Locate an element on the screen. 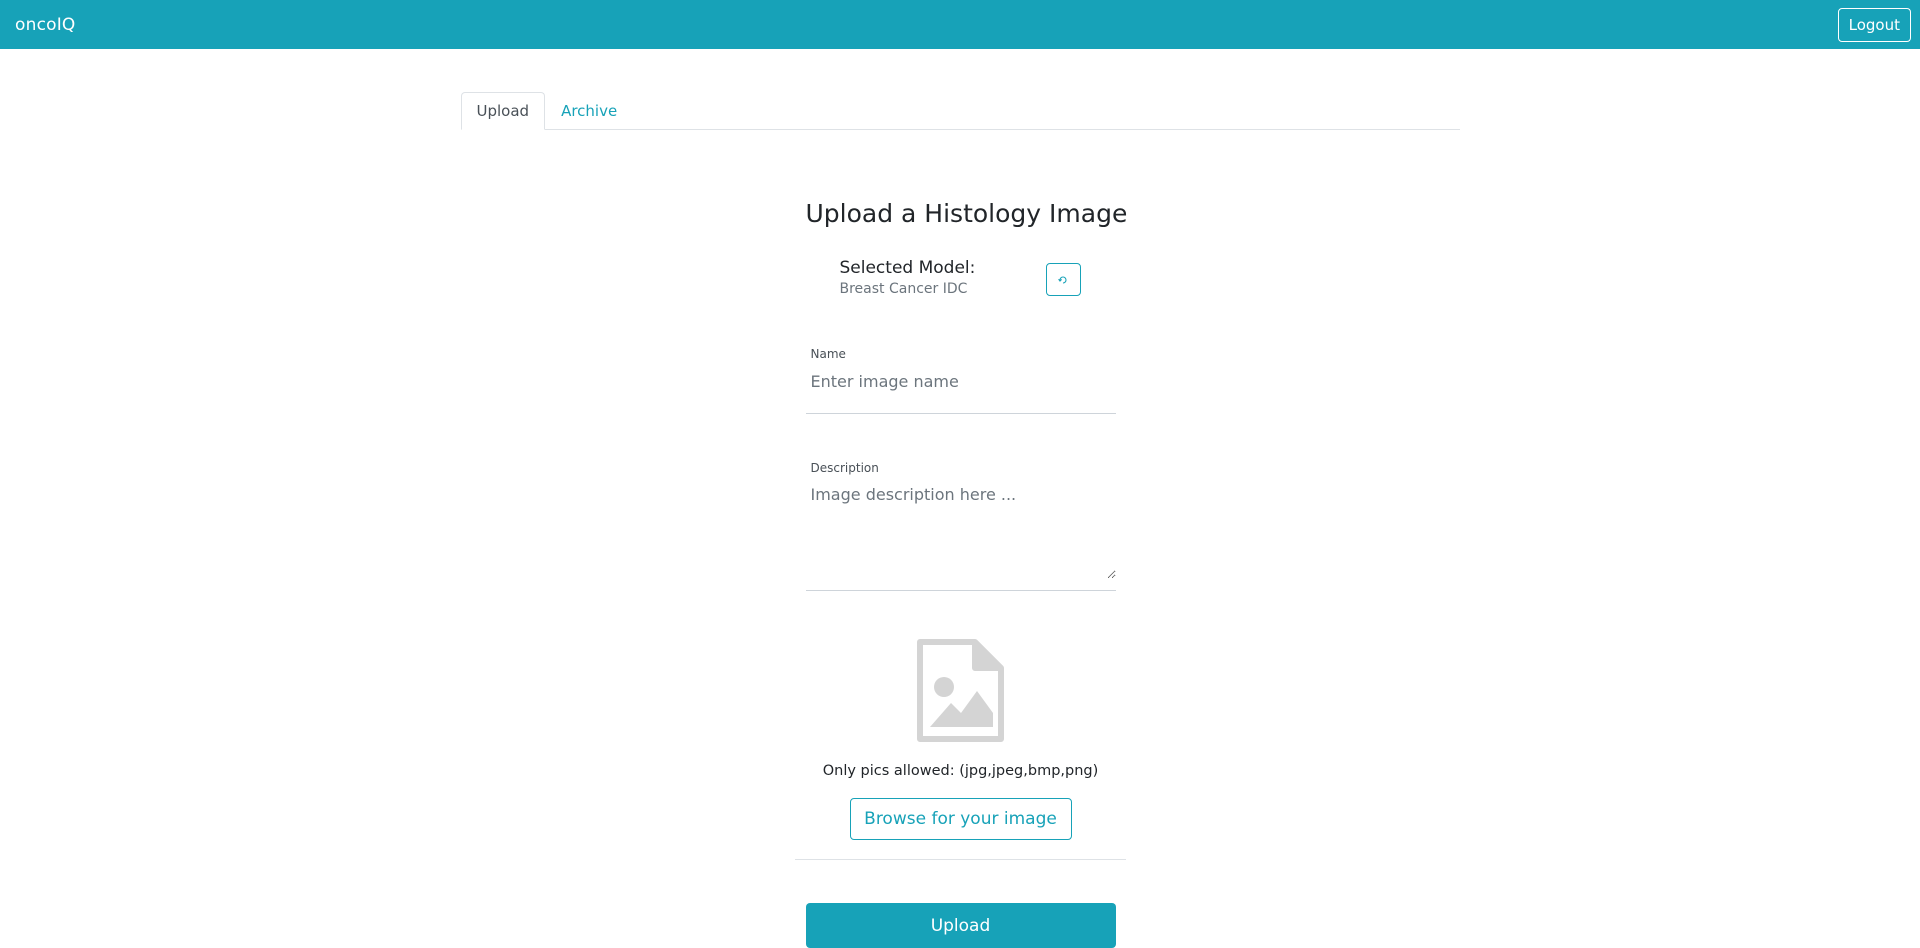  tab-bar: Upload Archive is located at coordinates (960, 111).